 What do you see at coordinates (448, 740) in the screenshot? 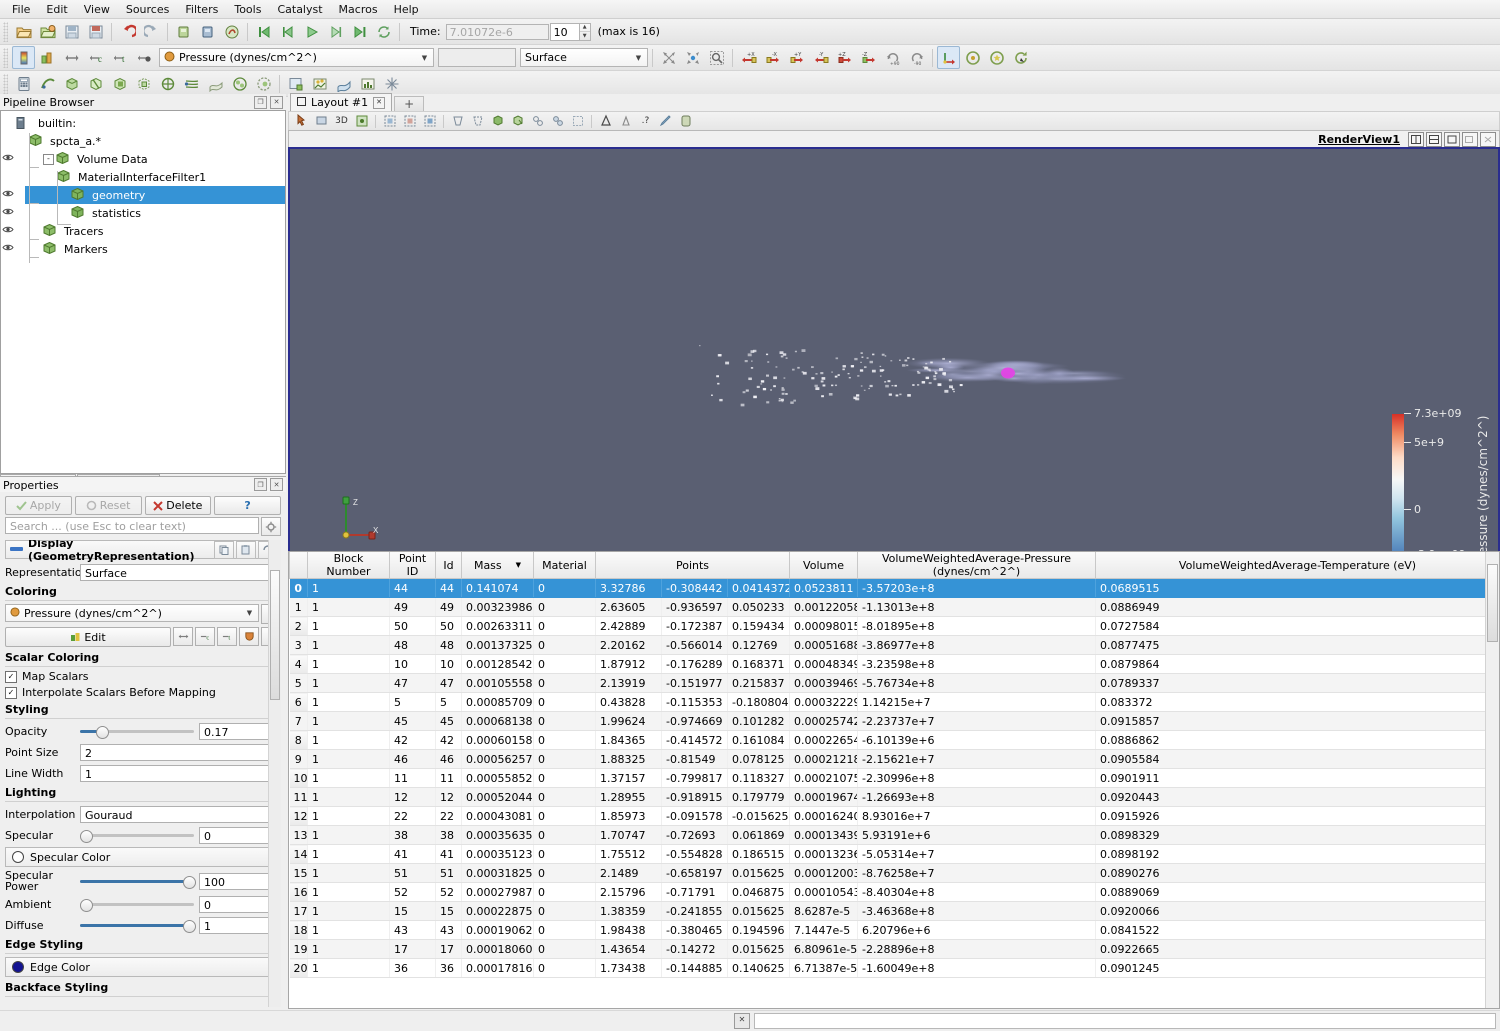
I see `cell-id: 42` at bounding box center [448, 740].